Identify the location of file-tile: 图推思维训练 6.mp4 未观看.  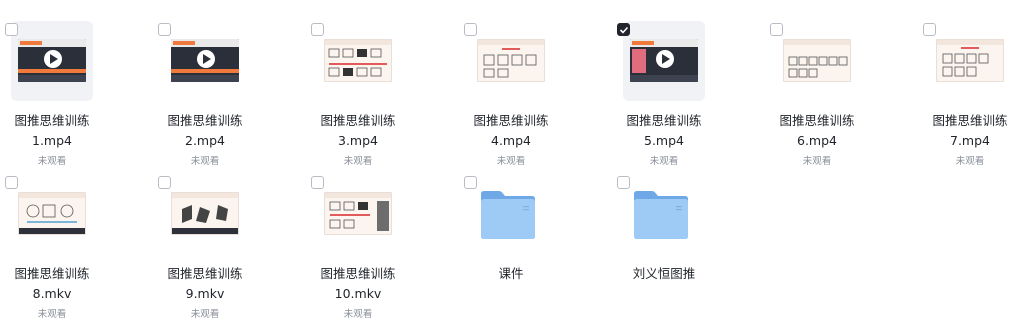
(817, 101).